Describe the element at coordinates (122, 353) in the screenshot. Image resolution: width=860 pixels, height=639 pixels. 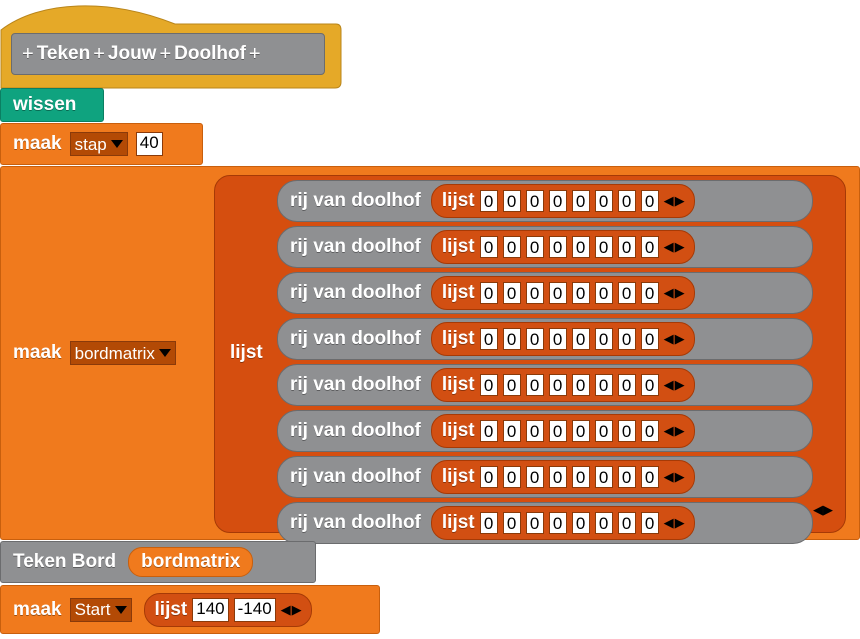
I see `variable-dropdown: bordmatrix` at that location.